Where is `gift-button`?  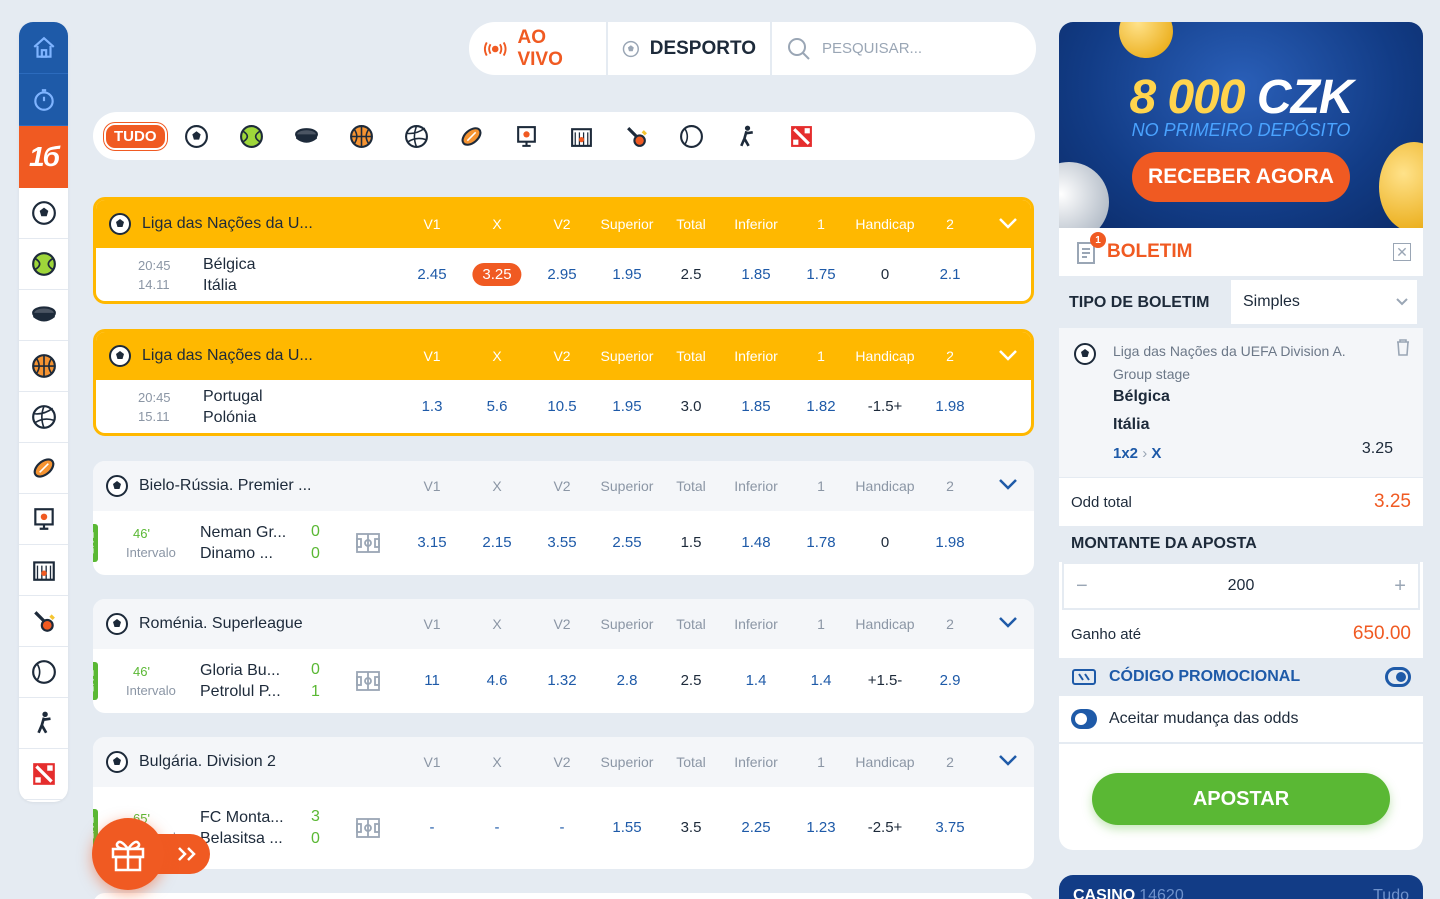
gift-button is located at coordinates (128, 854).